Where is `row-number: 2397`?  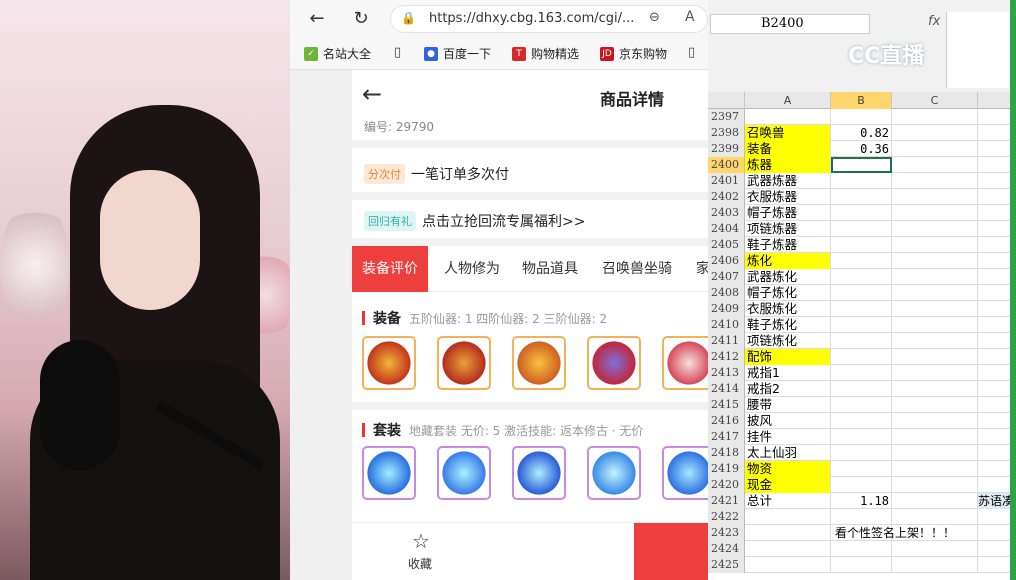 row-number: 2397 is located at coordinates (726, 117).